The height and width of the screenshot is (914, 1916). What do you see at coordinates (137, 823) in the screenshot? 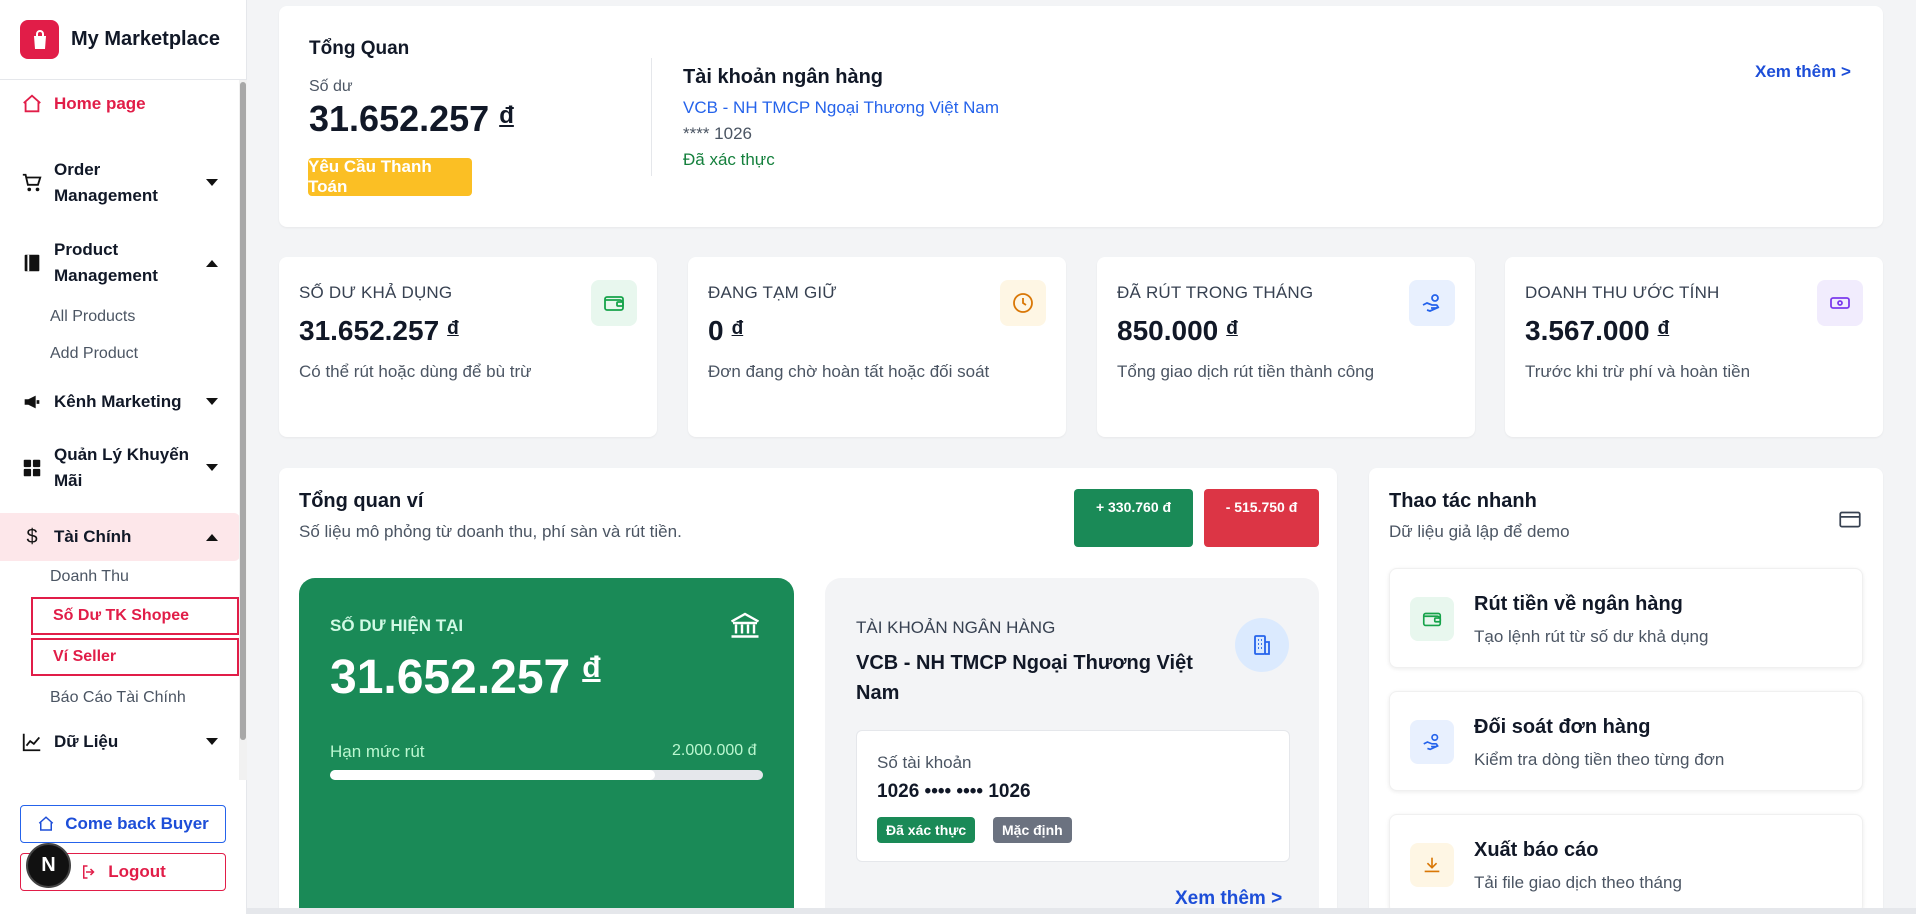
I see `button-label: Come back Buyer` at bounding box center [137, 823].